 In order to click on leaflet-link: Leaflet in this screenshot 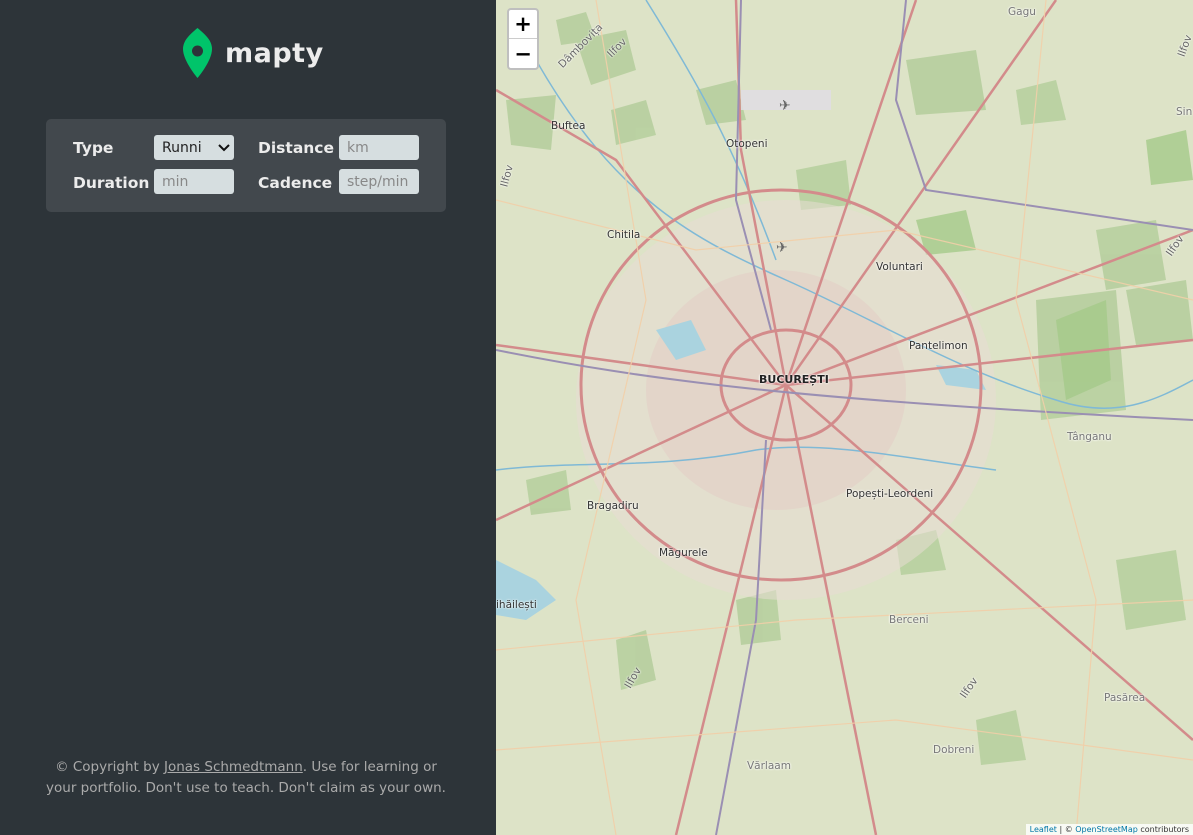, I will do `click(1043, 829)`.